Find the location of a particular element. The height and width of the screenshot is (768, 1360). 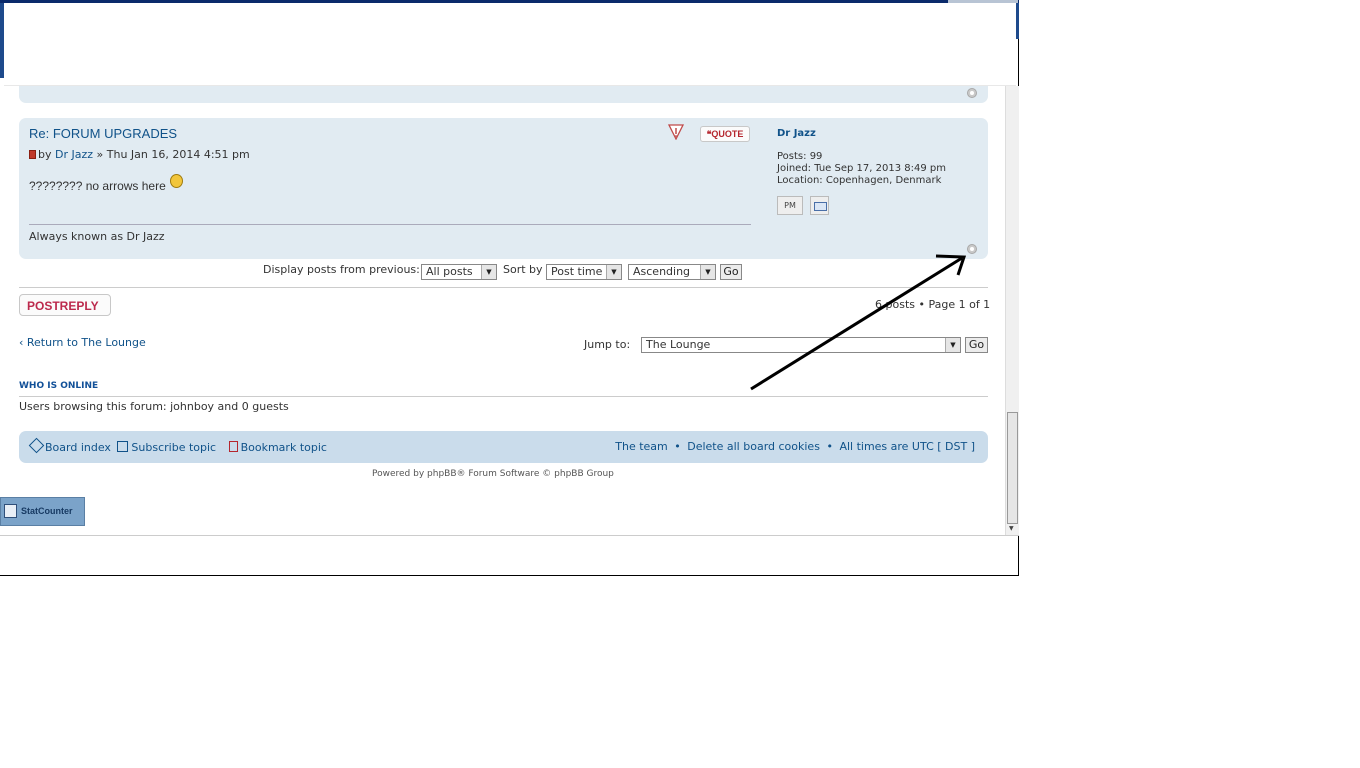

post-meta: by Dr Jazz » Thu Jan 16, 2014 4:51 pm is located at coordinates (139, 154).